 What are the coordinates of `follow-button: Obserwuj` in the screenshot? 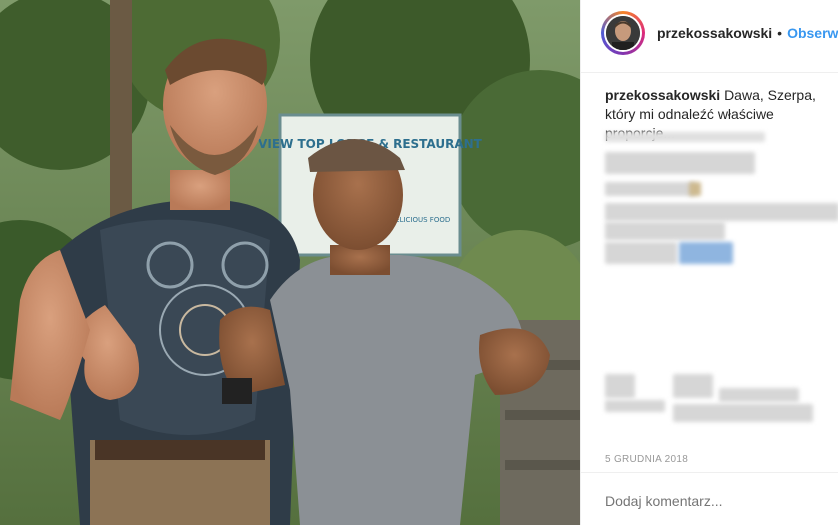 It's located at (812, 33).